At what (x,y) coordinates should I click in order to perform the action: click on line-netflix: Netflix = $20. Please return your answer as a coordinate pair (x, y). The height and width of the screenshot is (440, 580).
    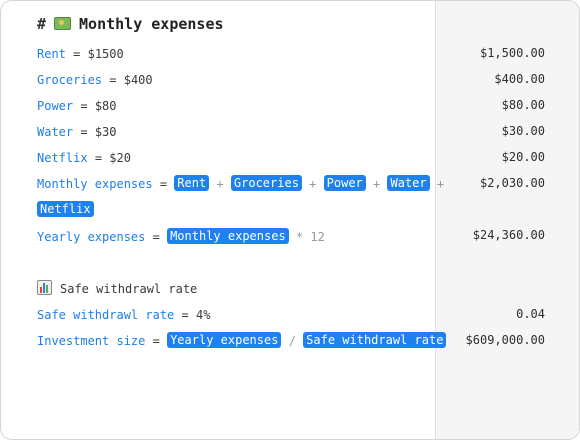
    Looking at the image, I should click on (84, 158).